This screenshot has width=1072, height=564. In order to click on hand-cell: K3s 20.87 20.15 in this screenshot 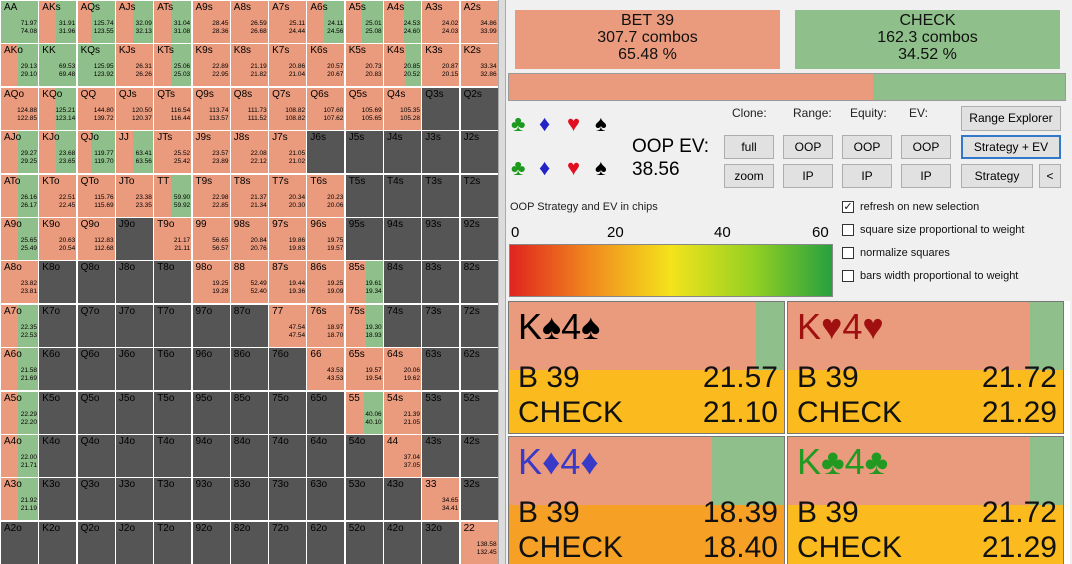, I will do `click(441, 65)`.